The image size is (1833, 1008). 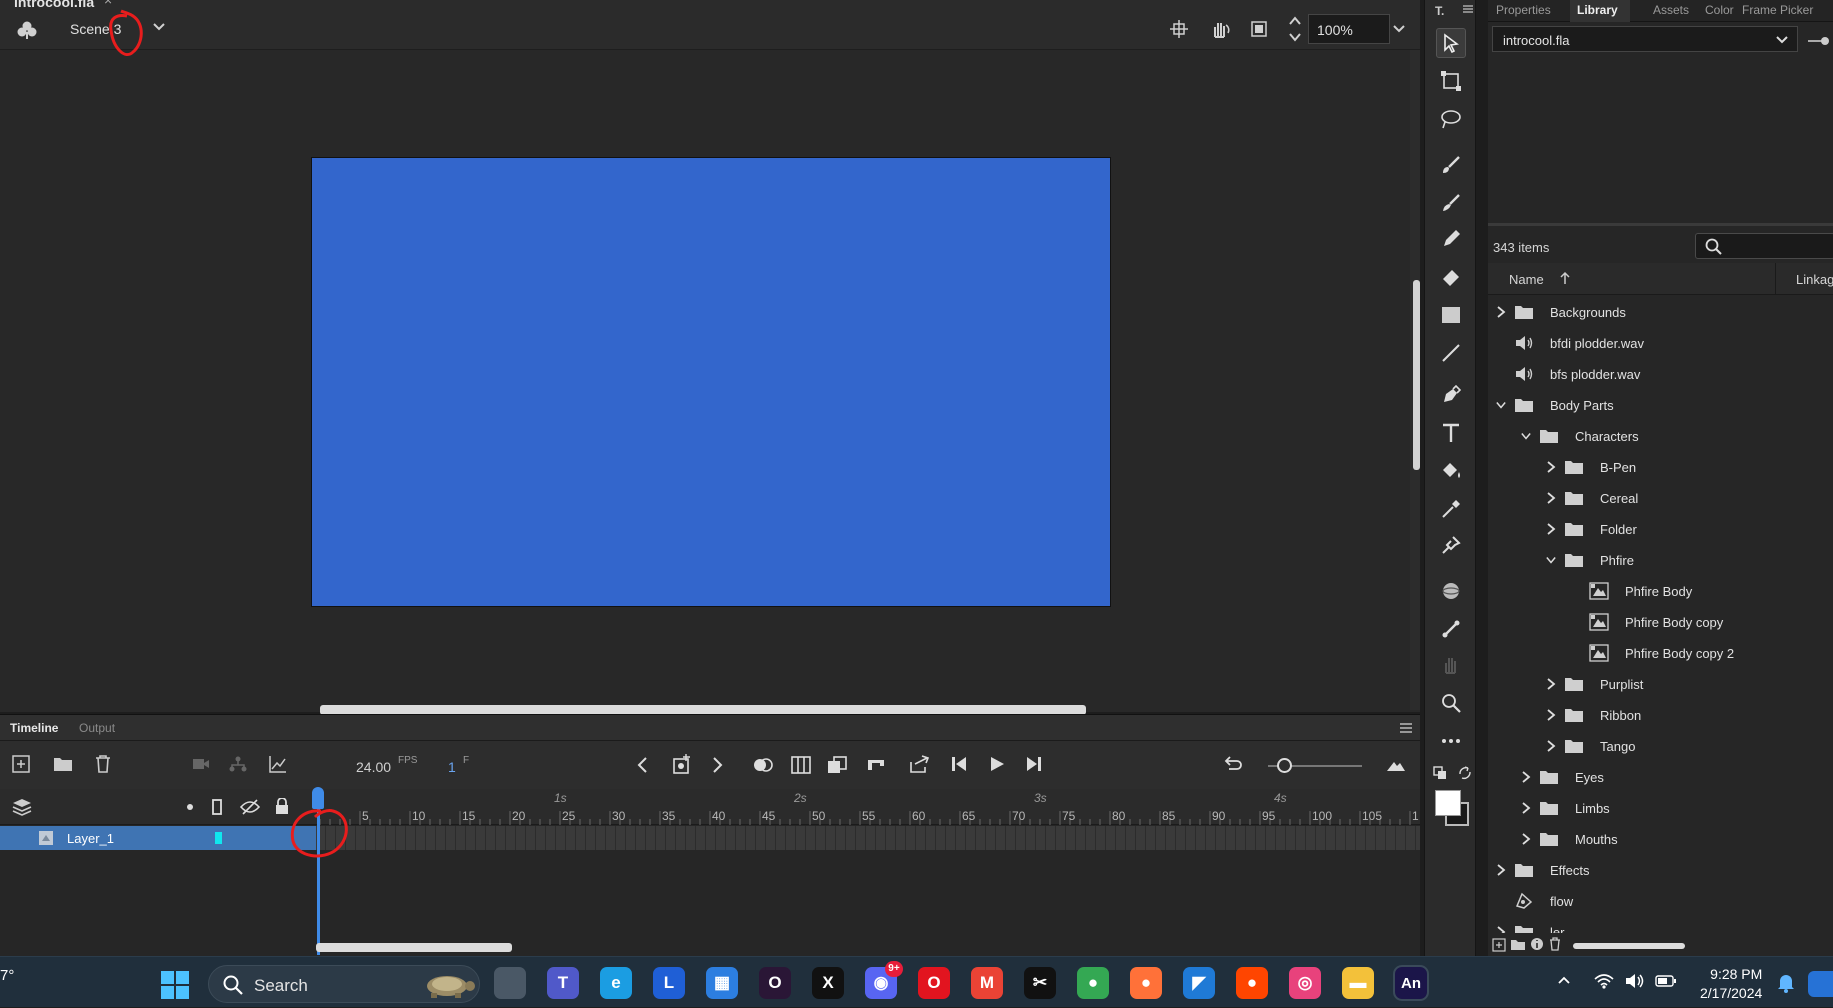 What do you see at coordinates (1451, 629) in the screenshot?
I see `bone-tool-icon` at bounding box center [1451, 629].